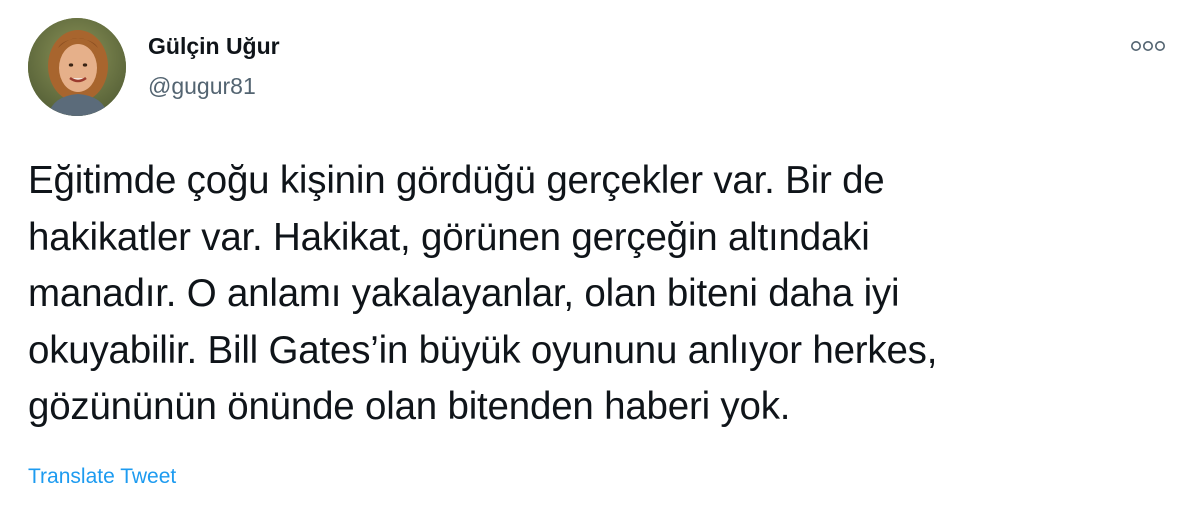 The image size is (1200, 509). Describe the element at coordinates (202, 86) in the screenshot. I see `author-handle: @gugur81` at that location.